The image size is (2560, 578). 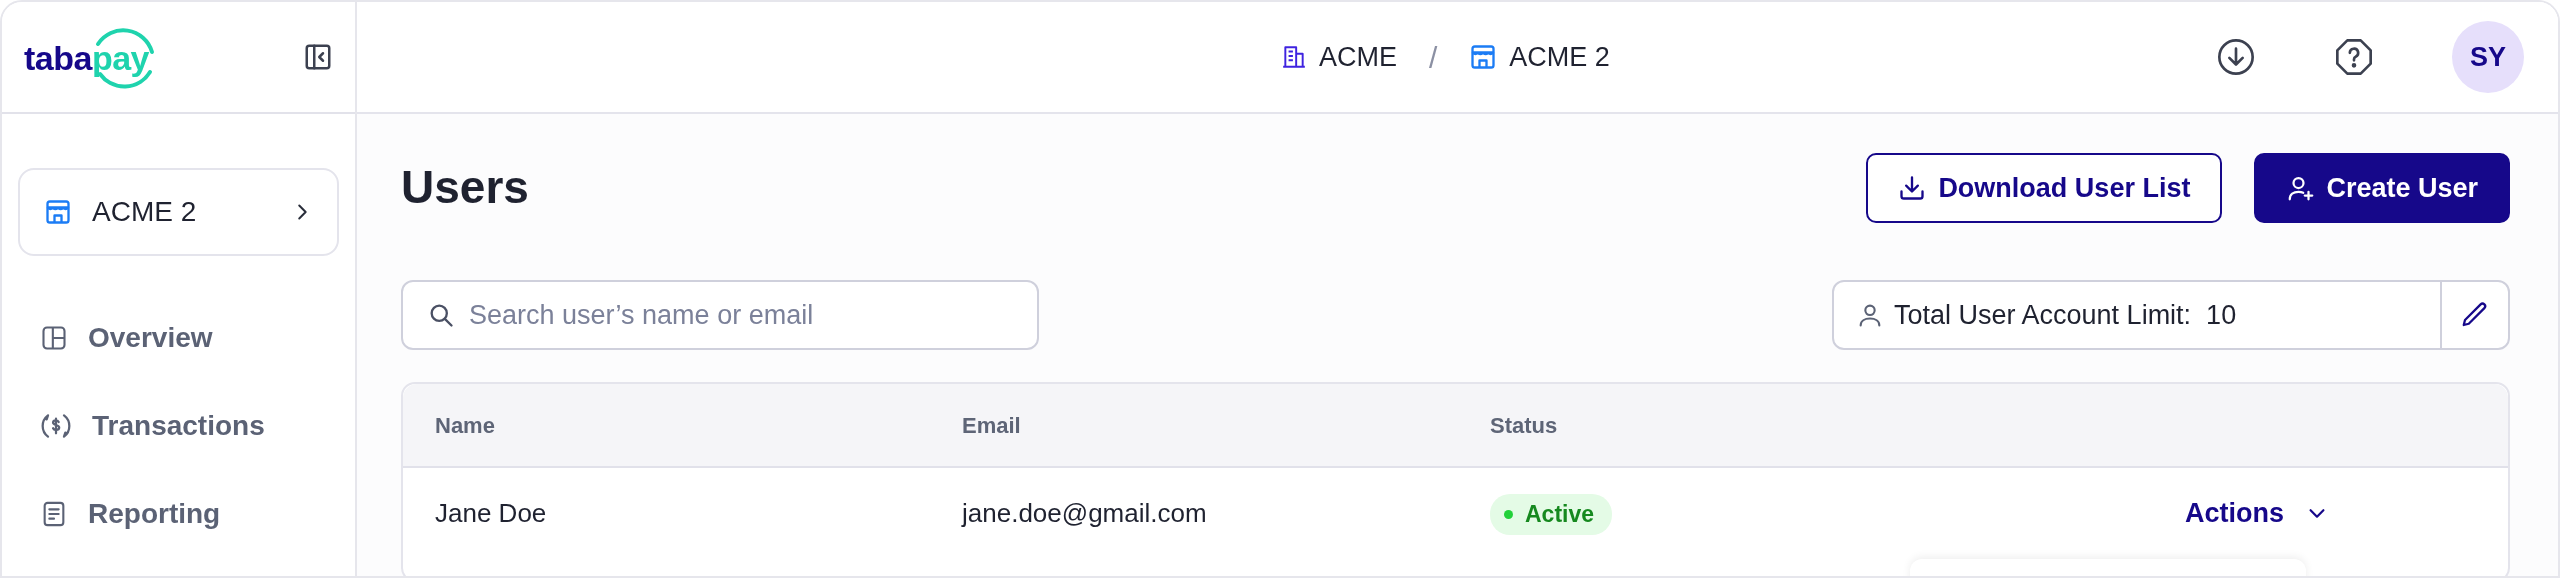 What do you see at coordinates (2382, 188) in the screenshot?
I see `create-user-button: Create User` at bounding box center [2382, 188].